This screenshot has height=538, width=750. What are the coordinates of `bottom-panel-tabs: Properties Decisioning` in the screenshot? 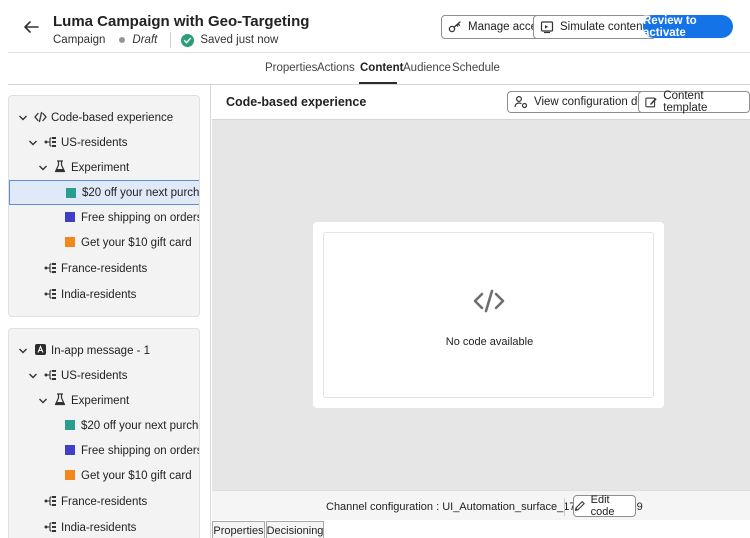 It's located at (481, 529).